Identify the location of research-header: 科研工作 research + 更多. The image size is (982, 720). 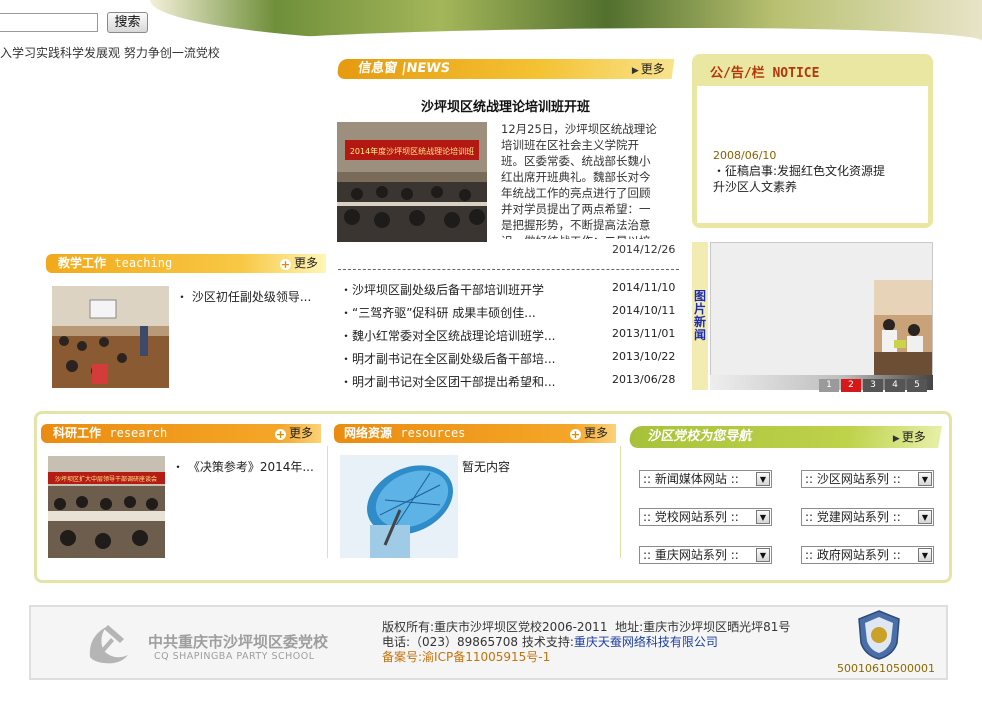
(181, 433).